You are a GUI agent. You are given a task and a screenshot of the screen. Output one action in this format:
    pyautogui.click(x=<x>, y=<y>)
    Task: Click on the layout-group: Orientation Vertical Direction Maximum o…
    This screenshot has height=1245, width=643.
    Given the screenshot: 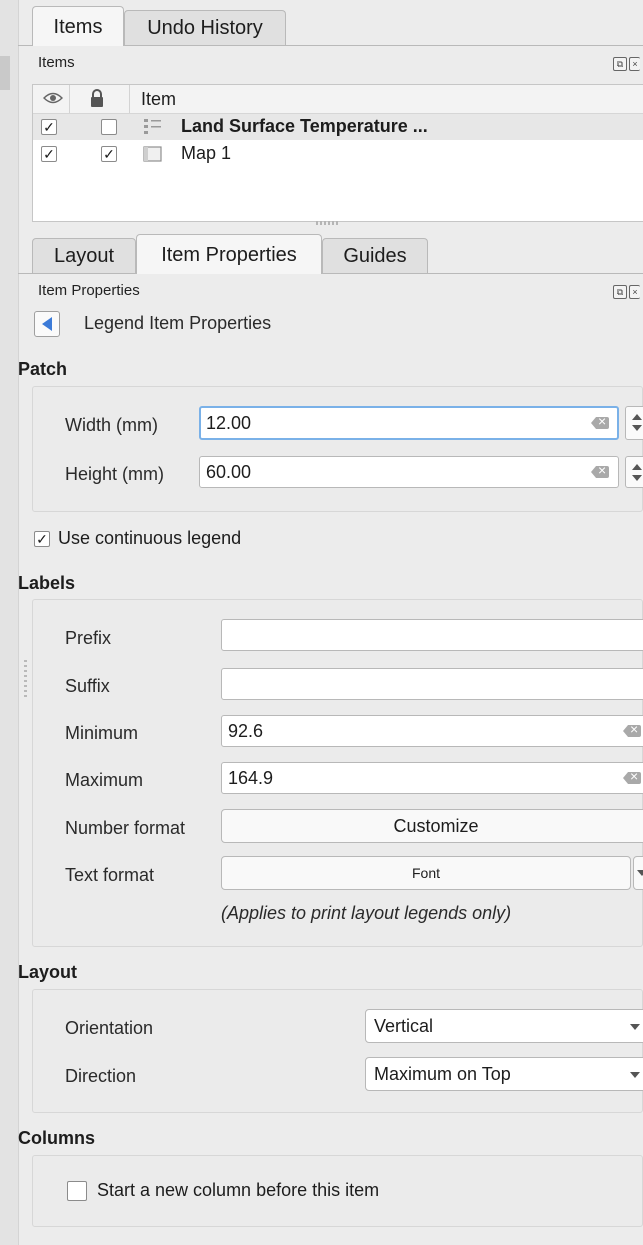 What is the action you would take?
    pyautogui.click(x=337, y=1051)
    